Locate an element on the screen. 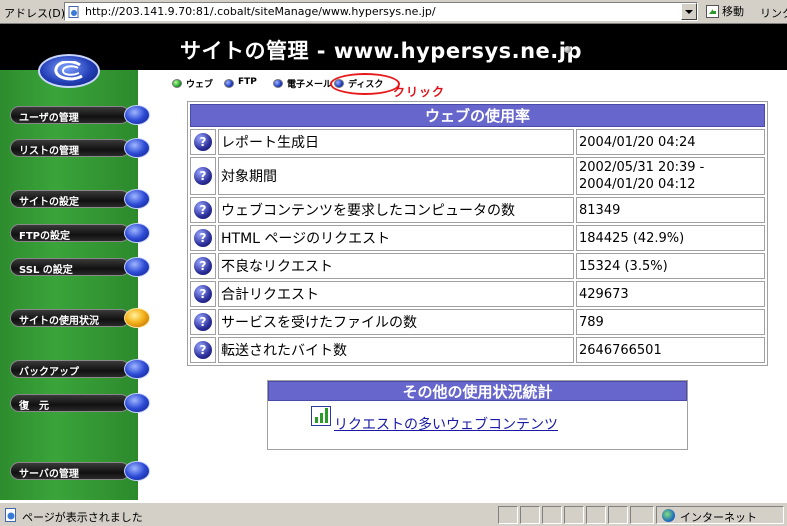  bar-chart-icon is located at coordinates (321, 416).